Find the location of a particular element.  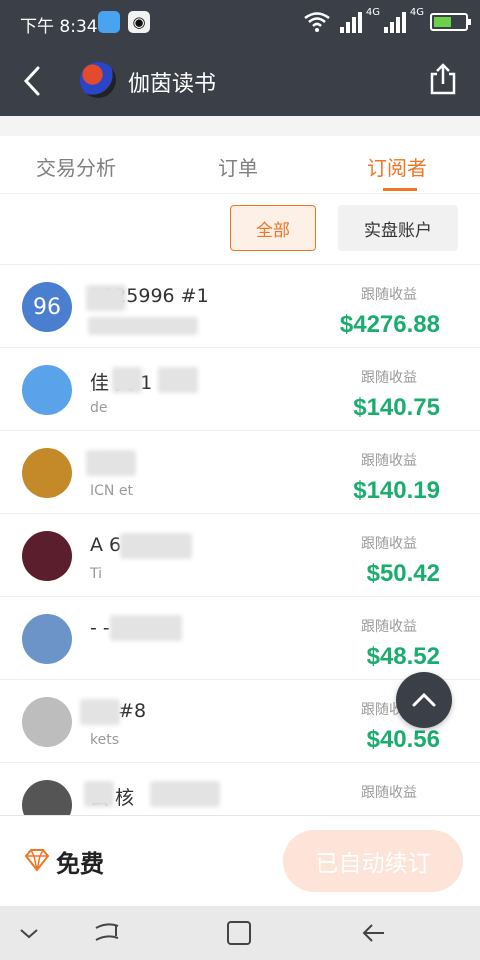

signal-2: 4G is located at coordinates (404, 20).